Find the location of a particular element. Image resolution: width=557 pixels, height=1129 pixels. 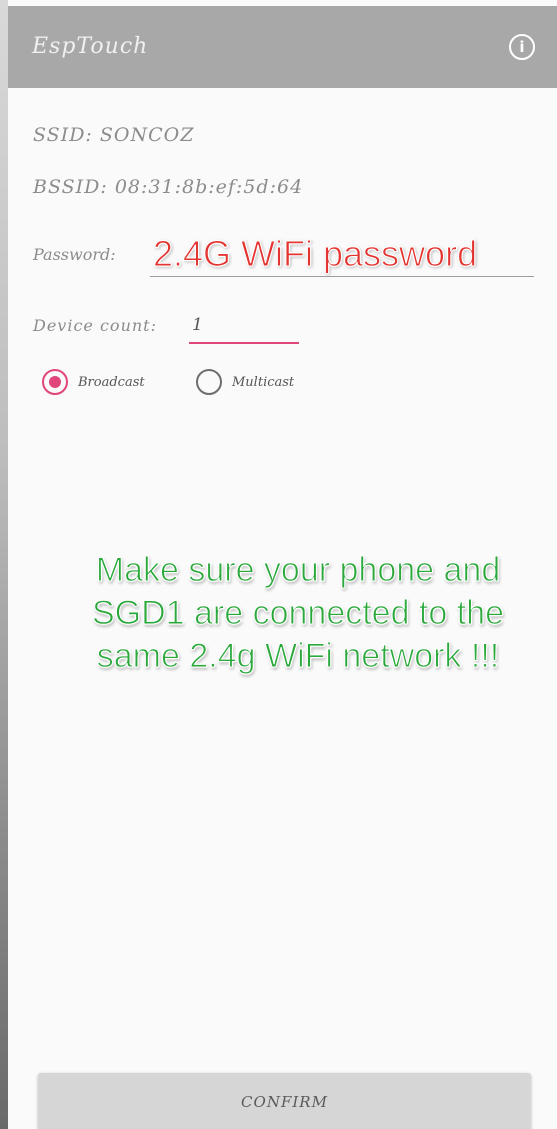

device-count-input is located at coordinates (244, 326).